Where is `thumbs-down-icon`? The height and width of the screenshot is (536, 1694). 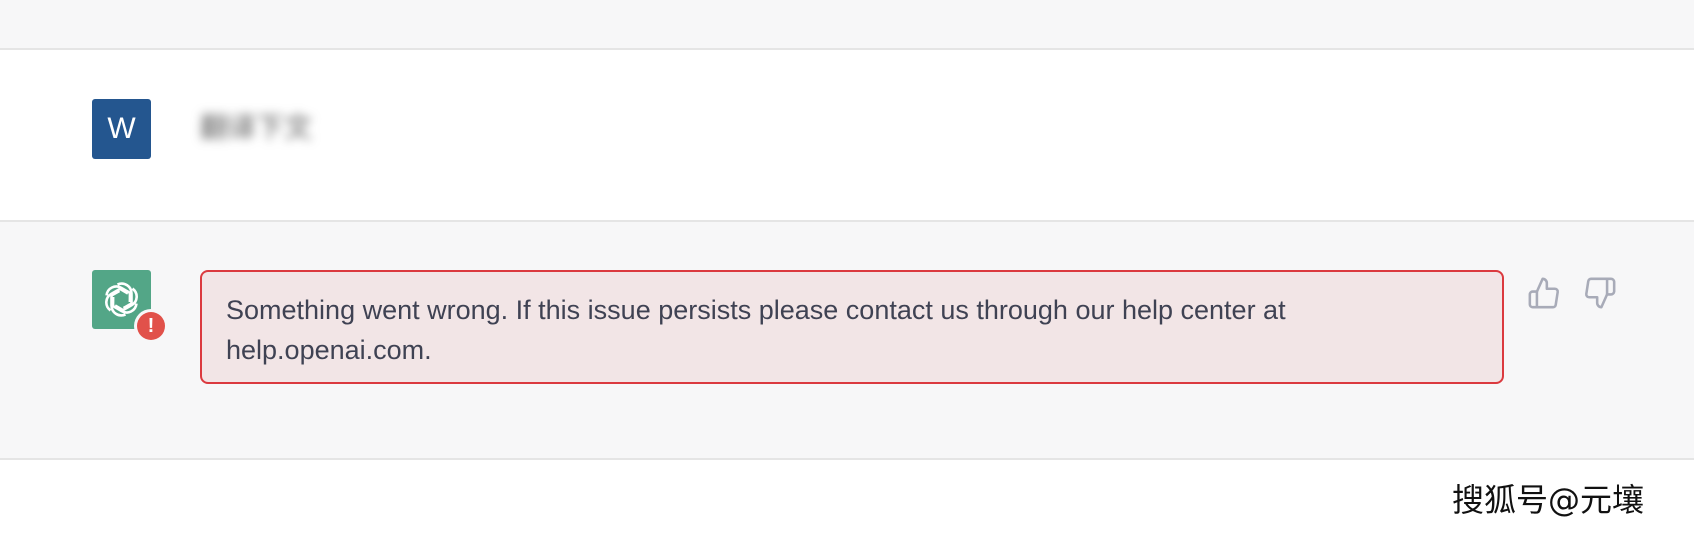 thumbs-down-icon is located at coordinates (1600, 293).